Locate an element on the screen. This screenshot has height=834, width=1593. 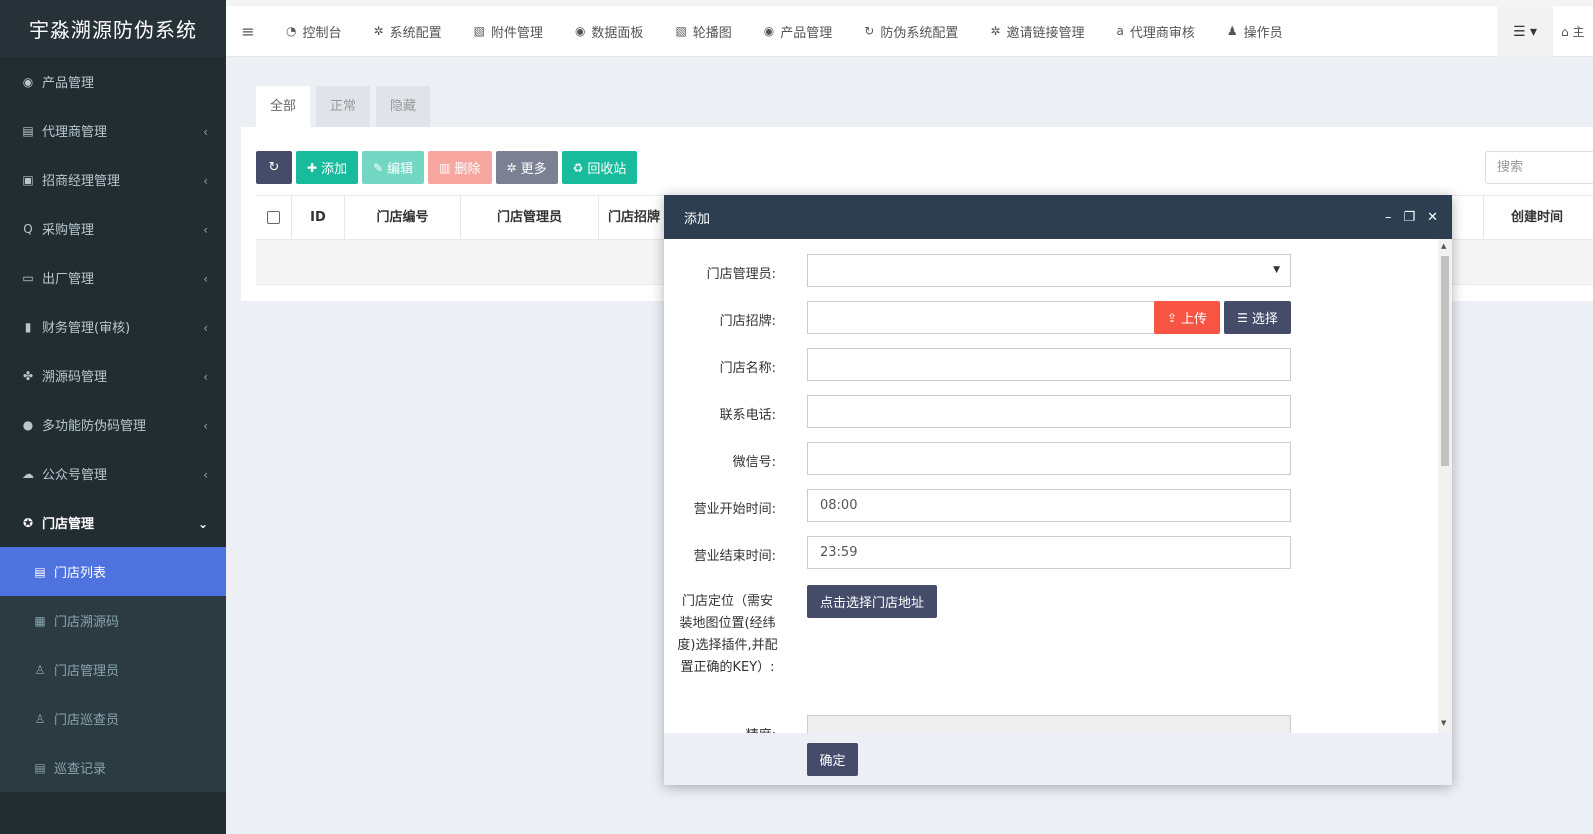
column-header-store-admin: 门店管理员 is located at coordinates (530, 217).